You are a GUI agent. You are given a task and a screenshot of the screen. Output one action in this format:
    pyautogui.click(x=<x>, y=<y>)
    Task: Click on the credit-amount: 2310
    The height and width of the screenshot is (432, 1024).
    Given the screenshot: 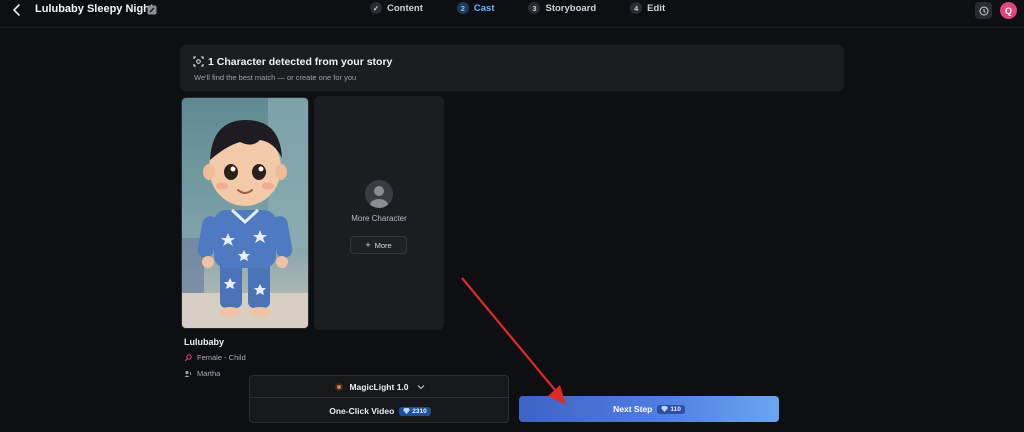 What is the action you would take?
    pyautogui.click(x=419, y=411)
    